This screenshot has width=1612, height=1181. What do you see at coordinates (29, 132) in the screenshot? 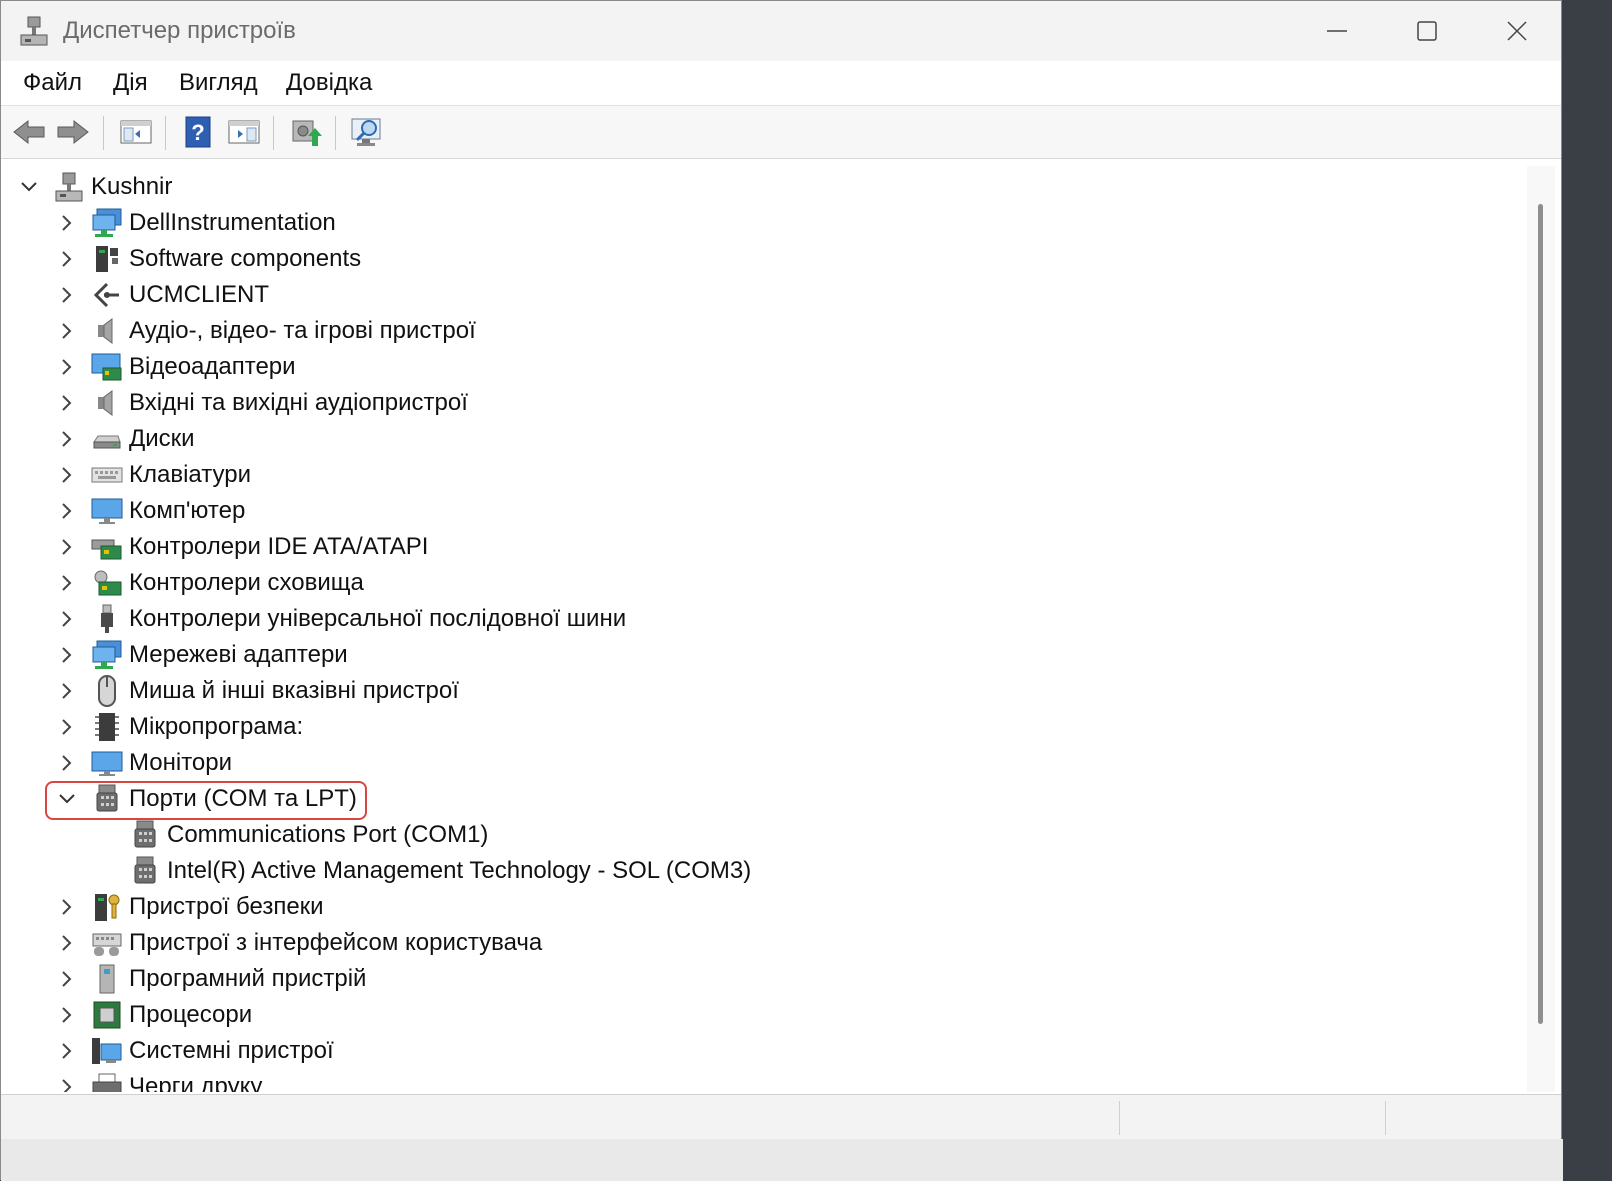
I see `back-arrow-icon` at bounding box center [29, 132].